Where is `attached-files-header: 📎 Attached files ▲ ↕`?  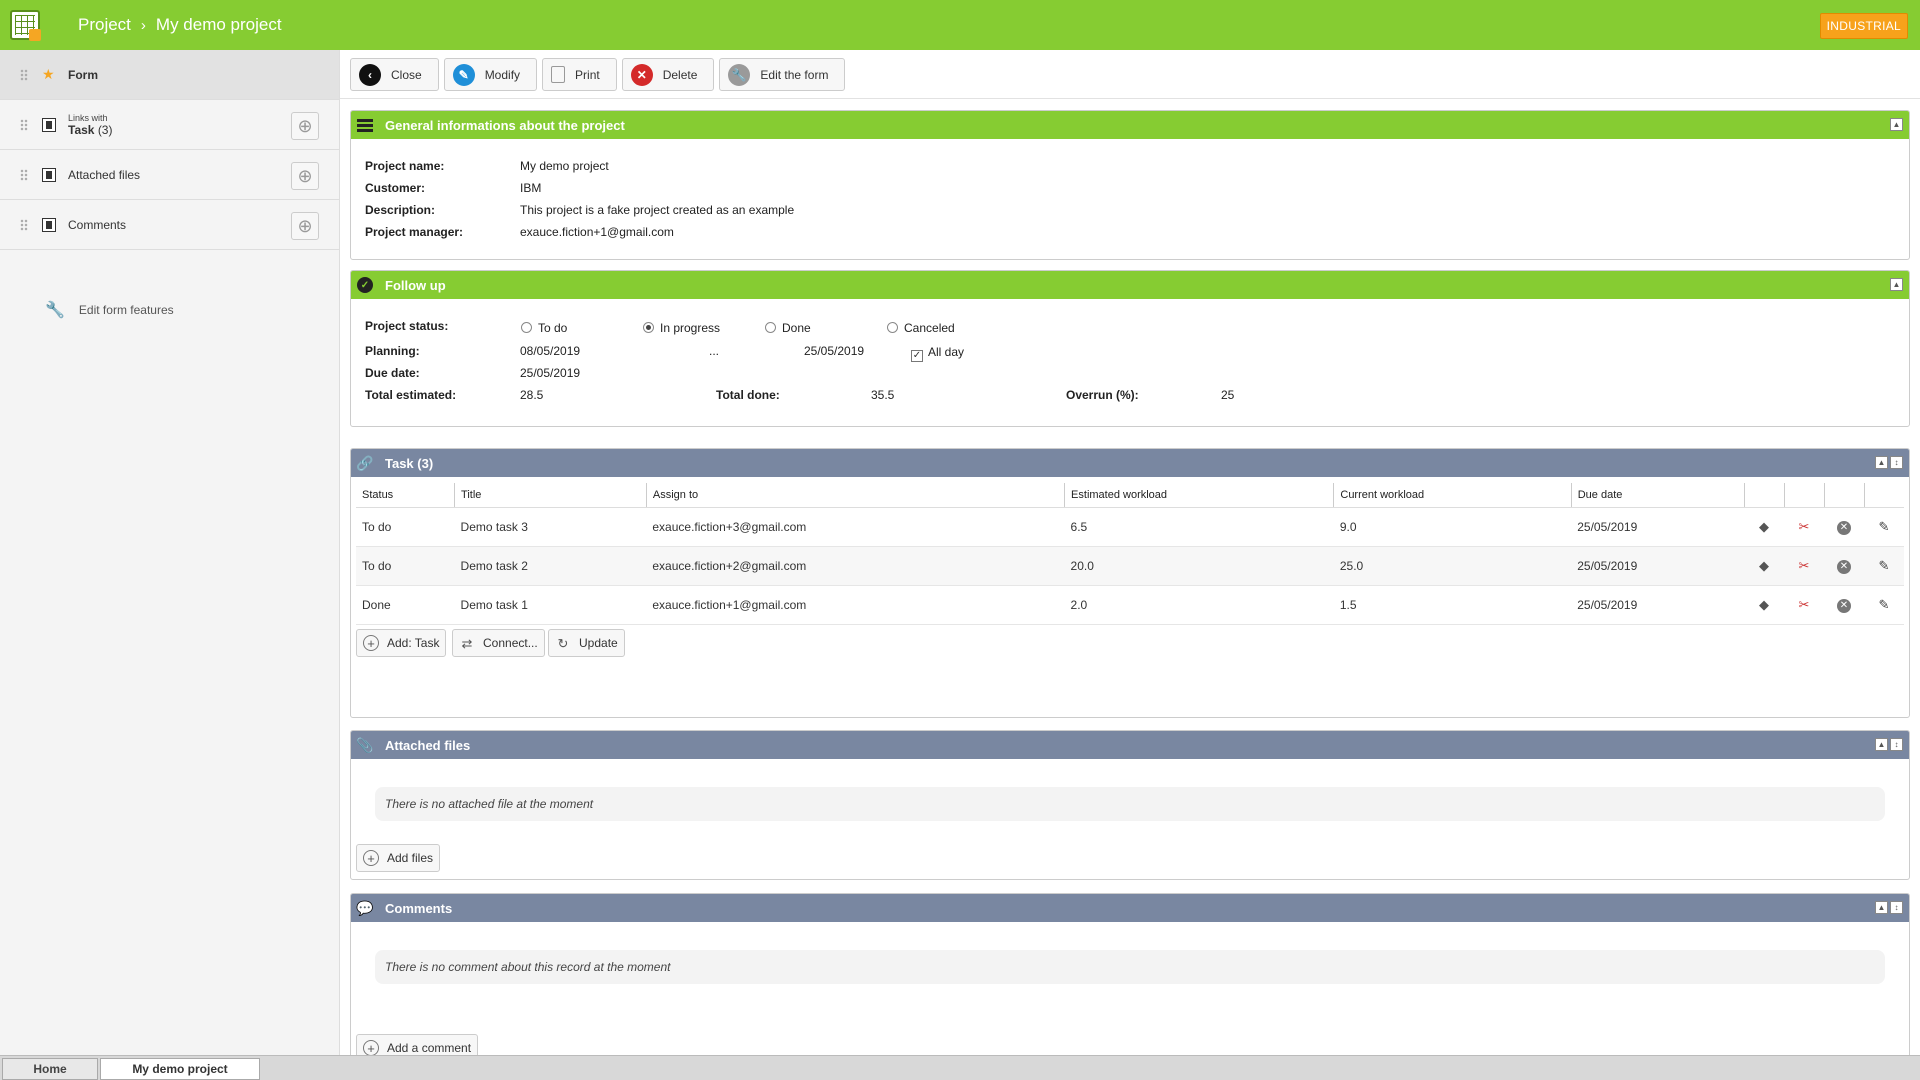 attached-files-header: 📎 Attached files ▲ ↕ is located at coordinates (1130, 745).